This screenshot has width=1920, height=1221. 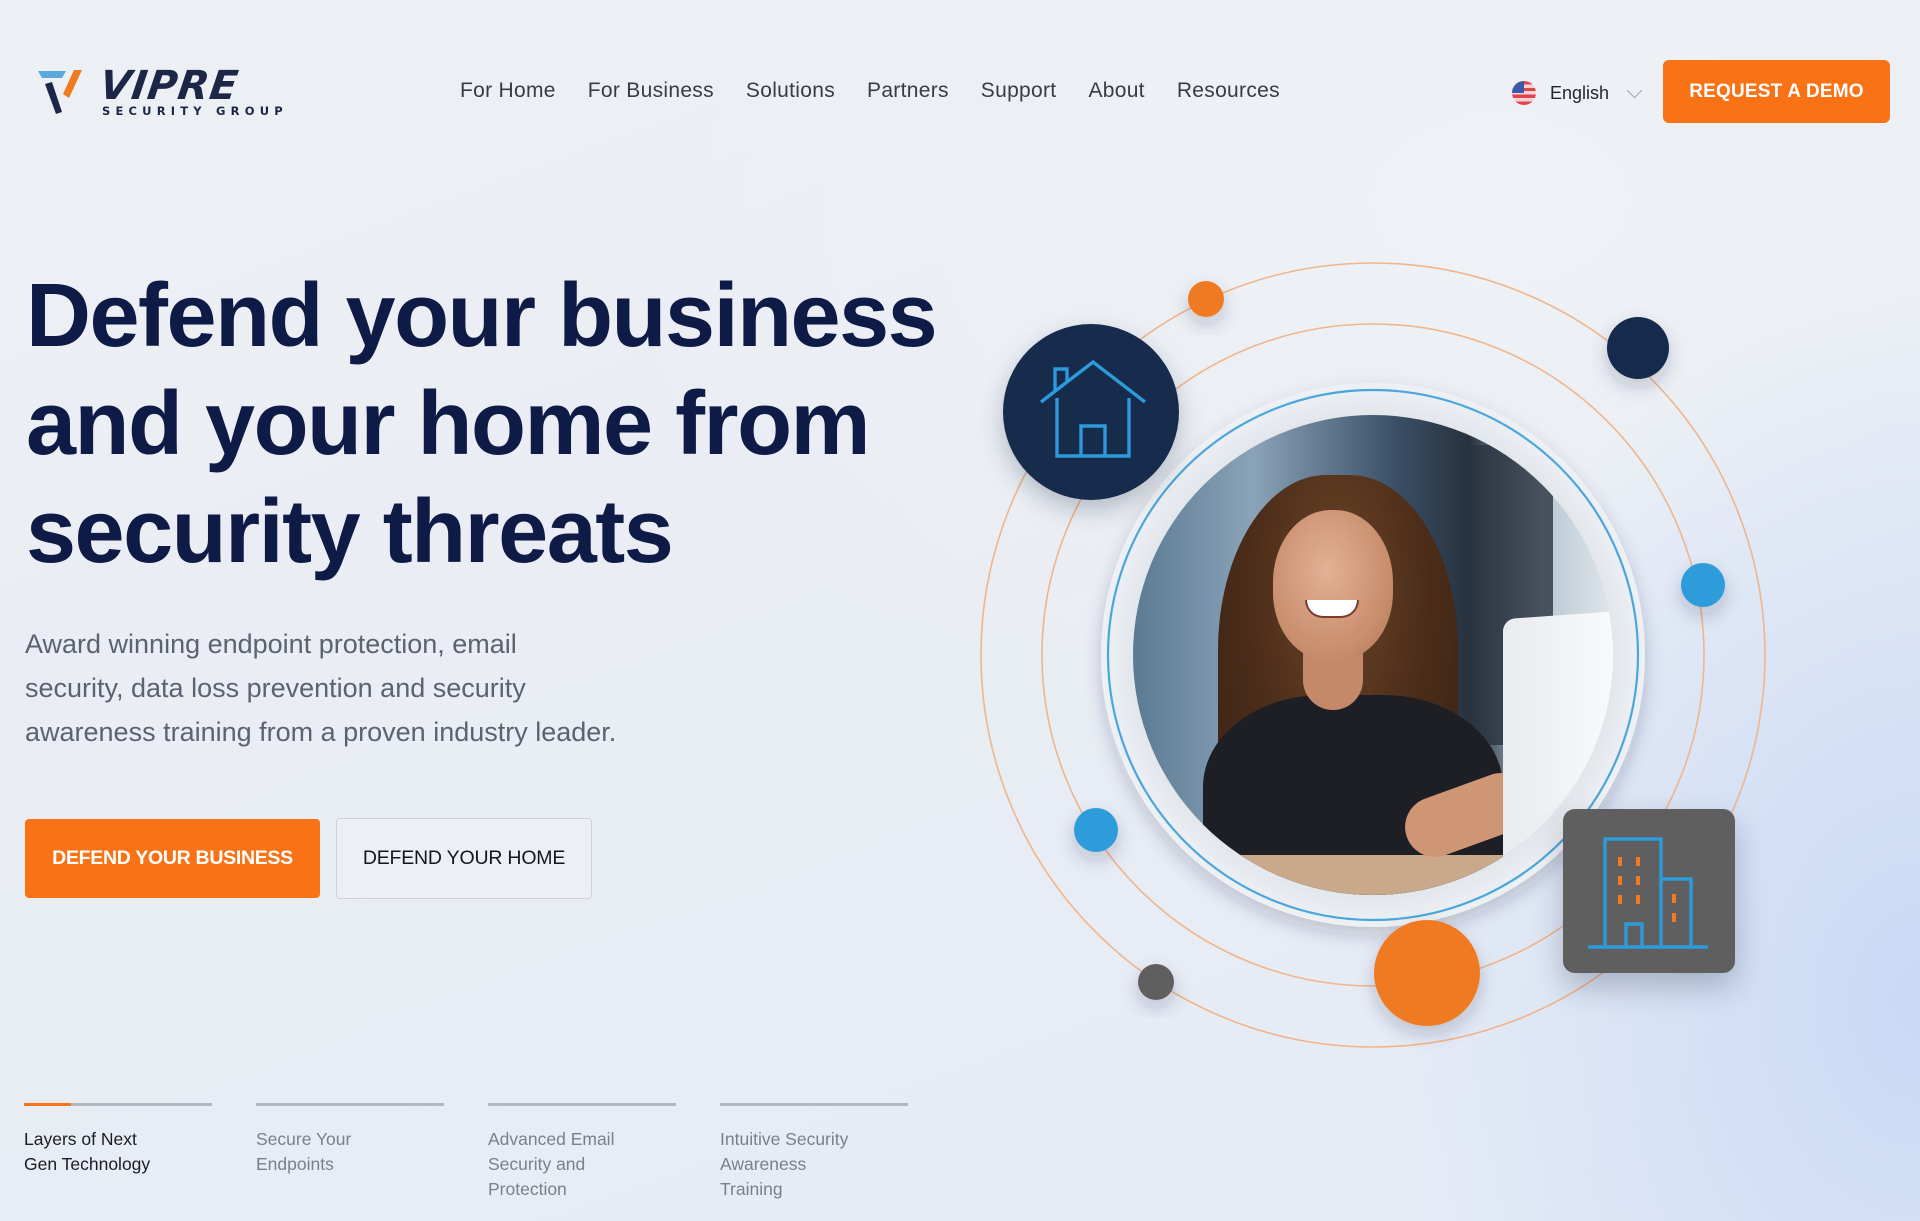 I want to click on language-selector: English, so click(x=1577, y=93).